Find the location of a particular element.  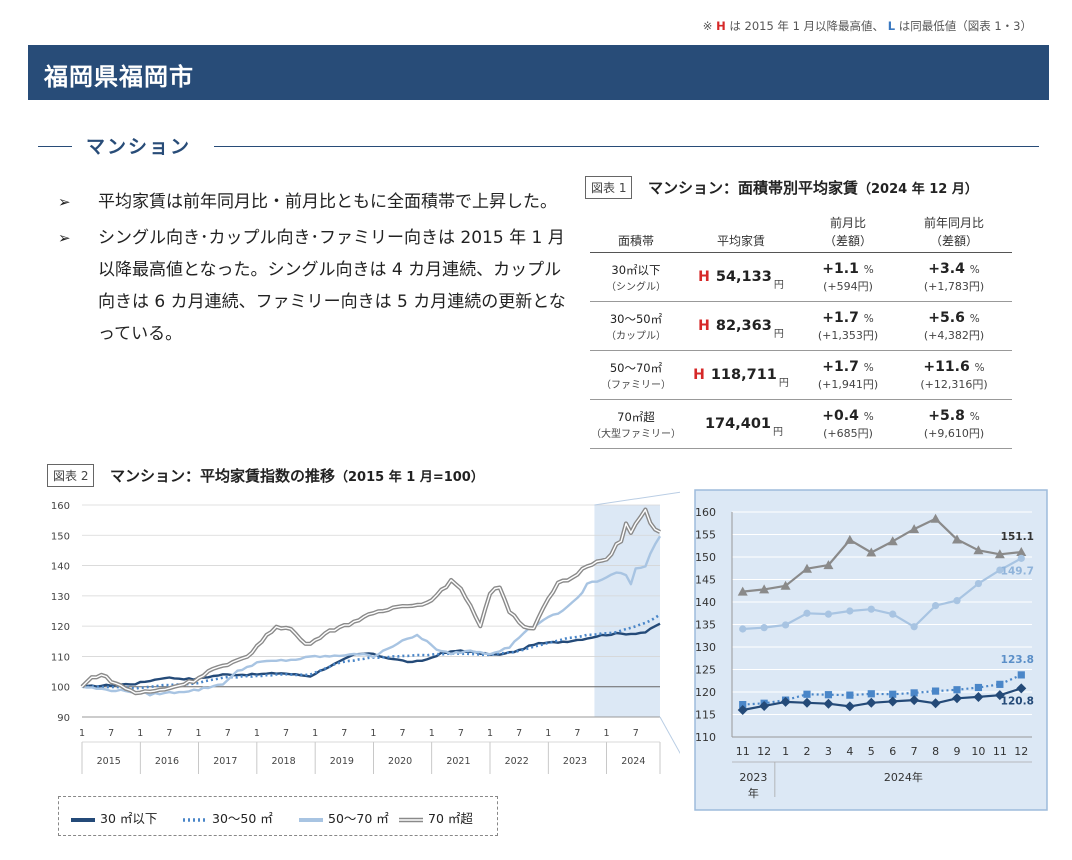

cell-band: 50～70㎡ （ファミリー） is located at coordinates (636, 375).